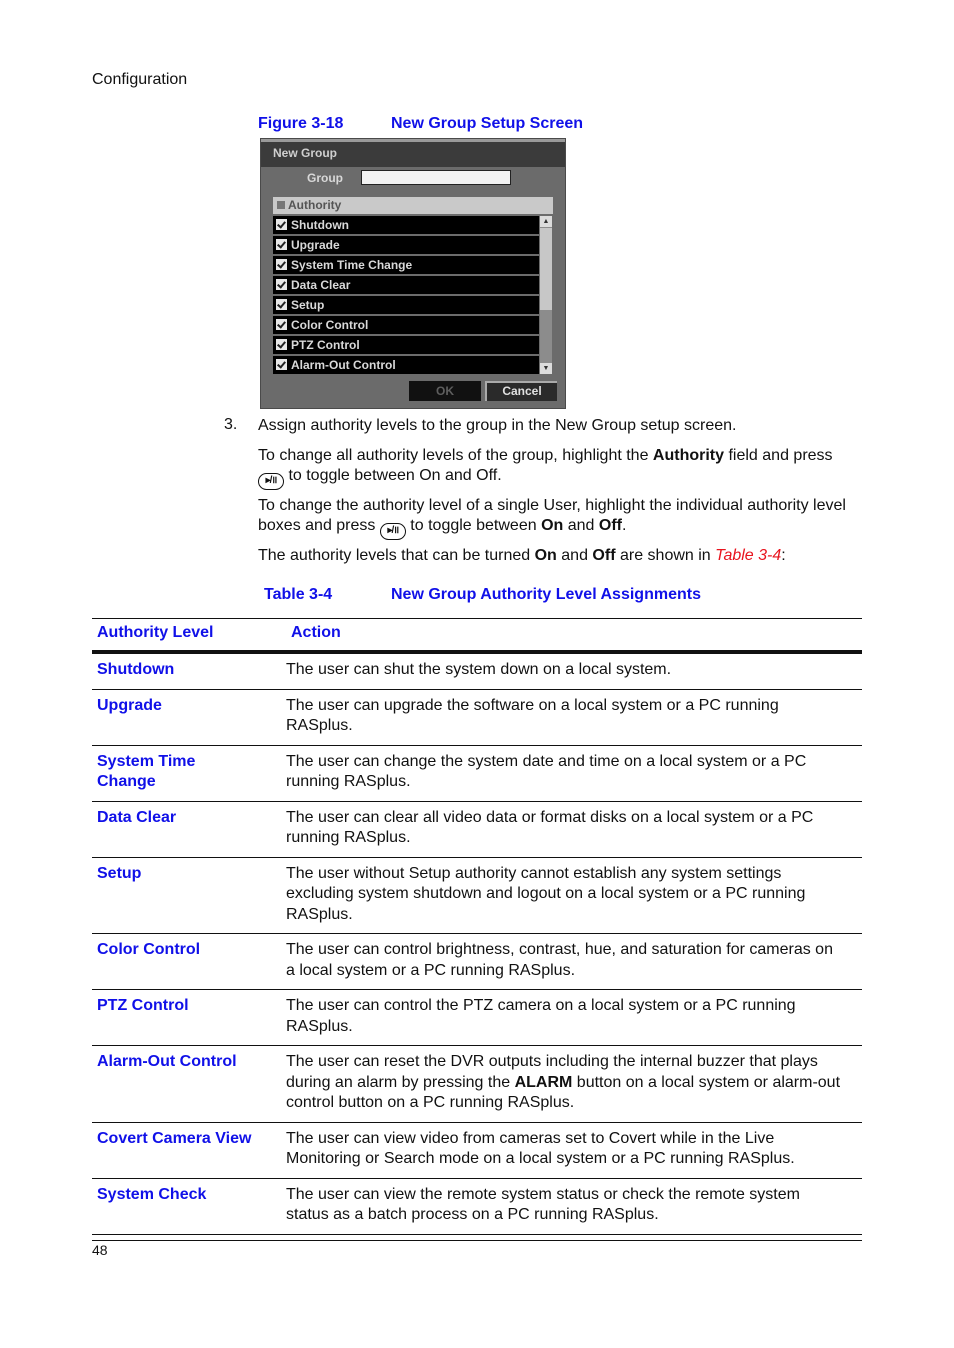  What do you see at coordinates (393, 475) in the screenshot?
I see `text: to toggle between On and Off.` at bounding box center [393, 475].